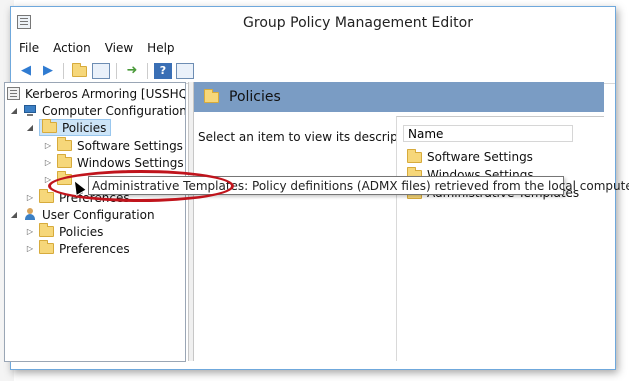 Image resolution: width=629 pixels, height=381 pixels. Describe the element at coordinates (30, 110) in the screenshot. I see `computer-icon` at that location.